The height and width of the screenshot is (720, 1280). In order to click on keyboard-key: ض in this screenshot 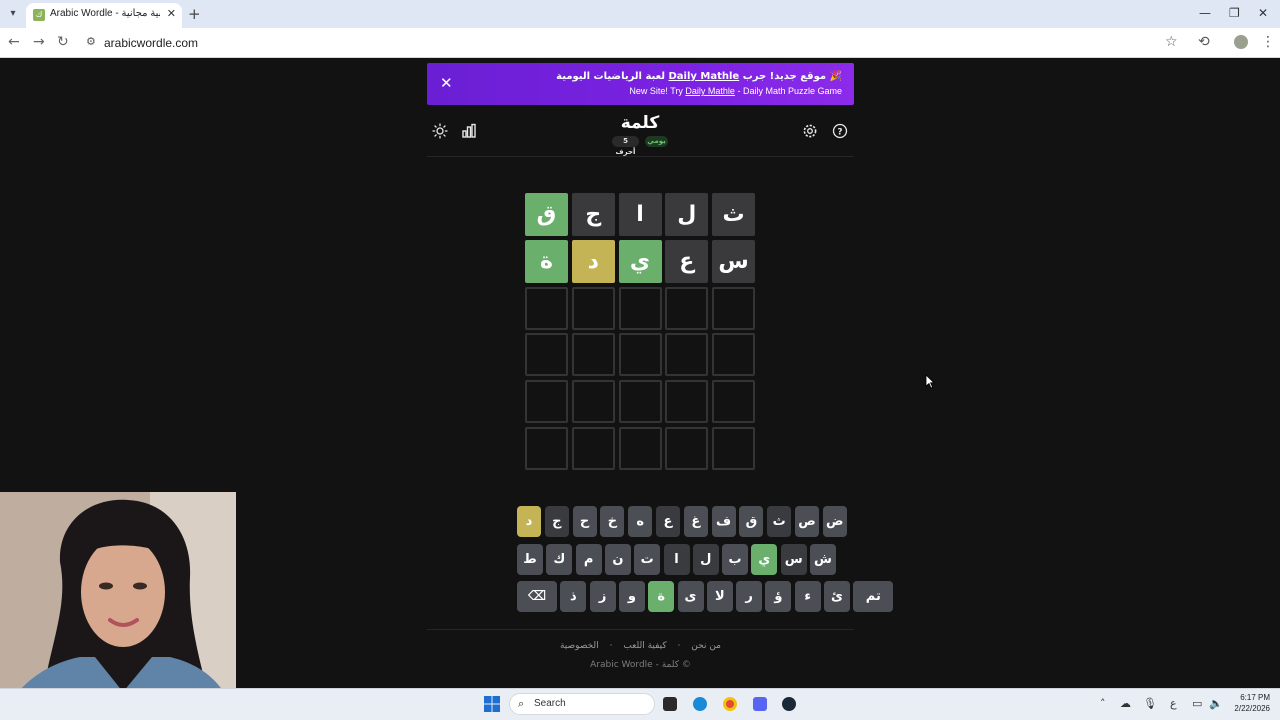, I will do `click(834, 521)`.